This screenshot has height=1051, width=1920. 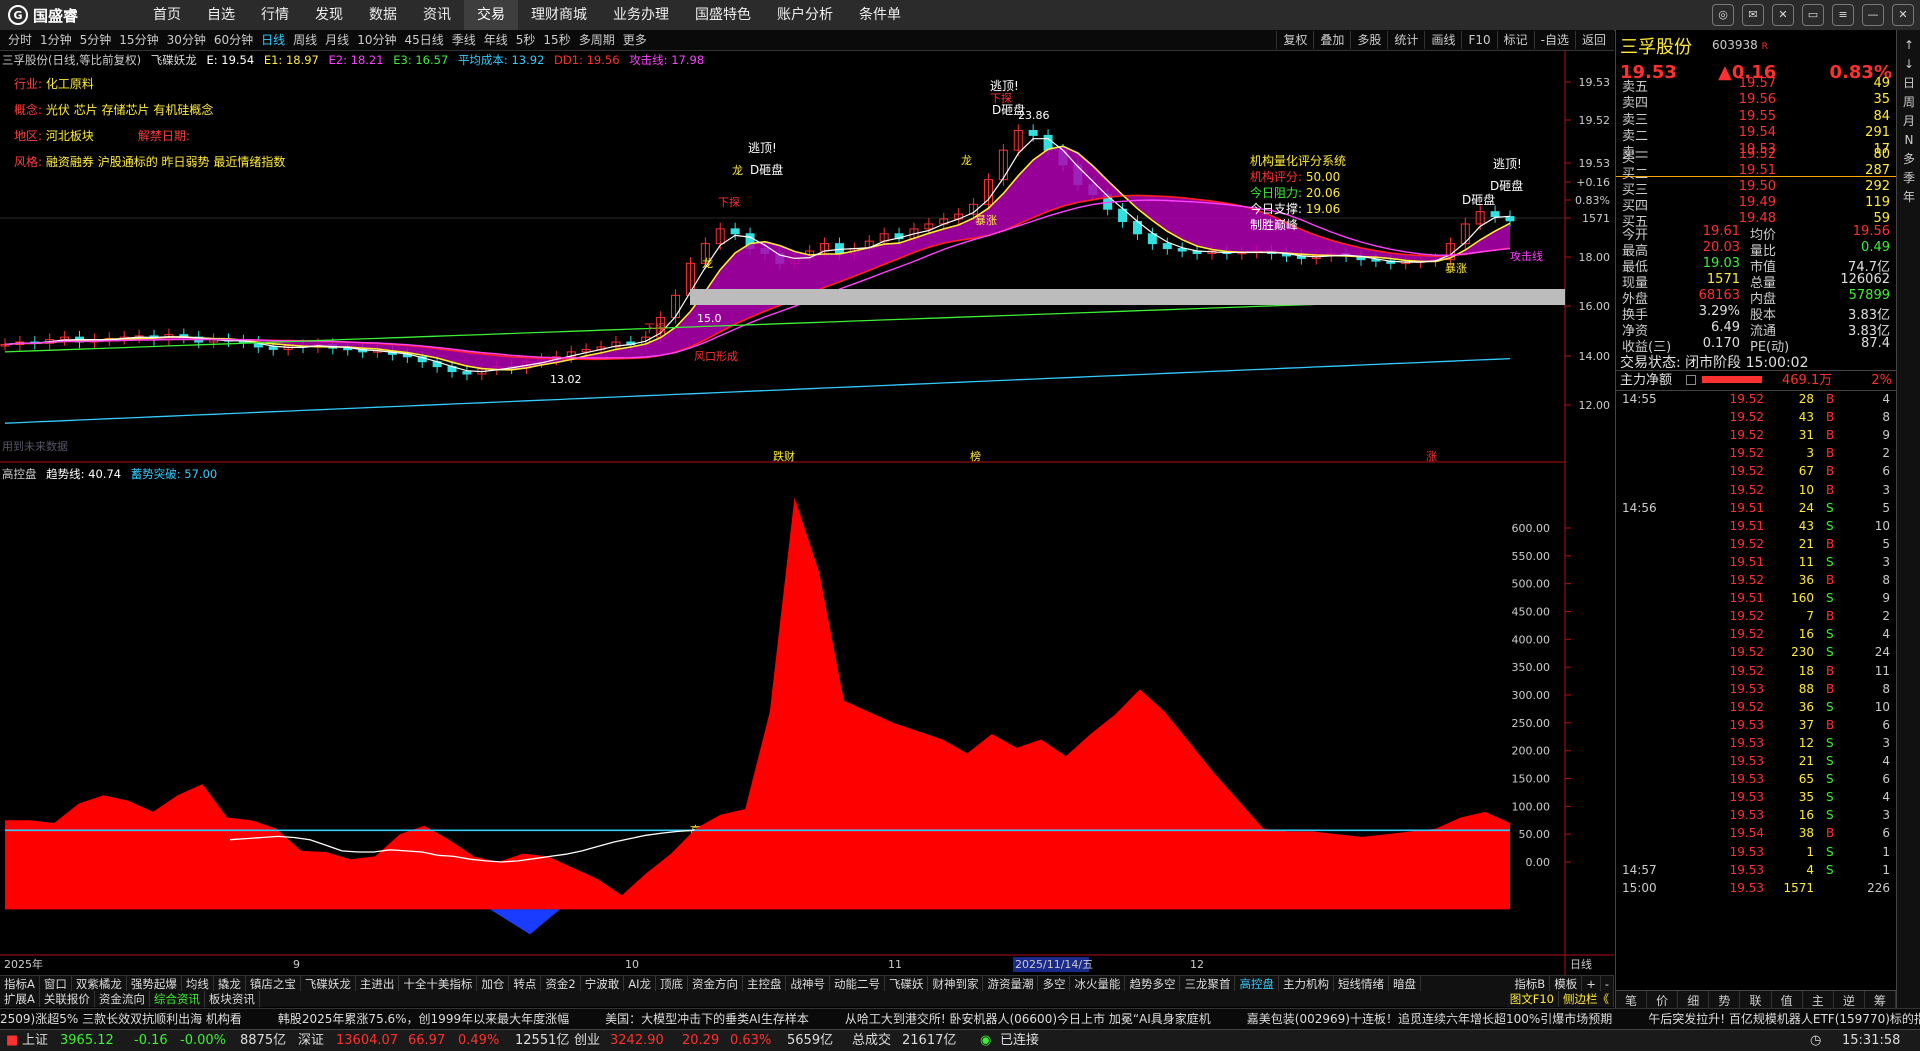 I want to click on menu-icon: ≡, so click(x=1843, y=15).